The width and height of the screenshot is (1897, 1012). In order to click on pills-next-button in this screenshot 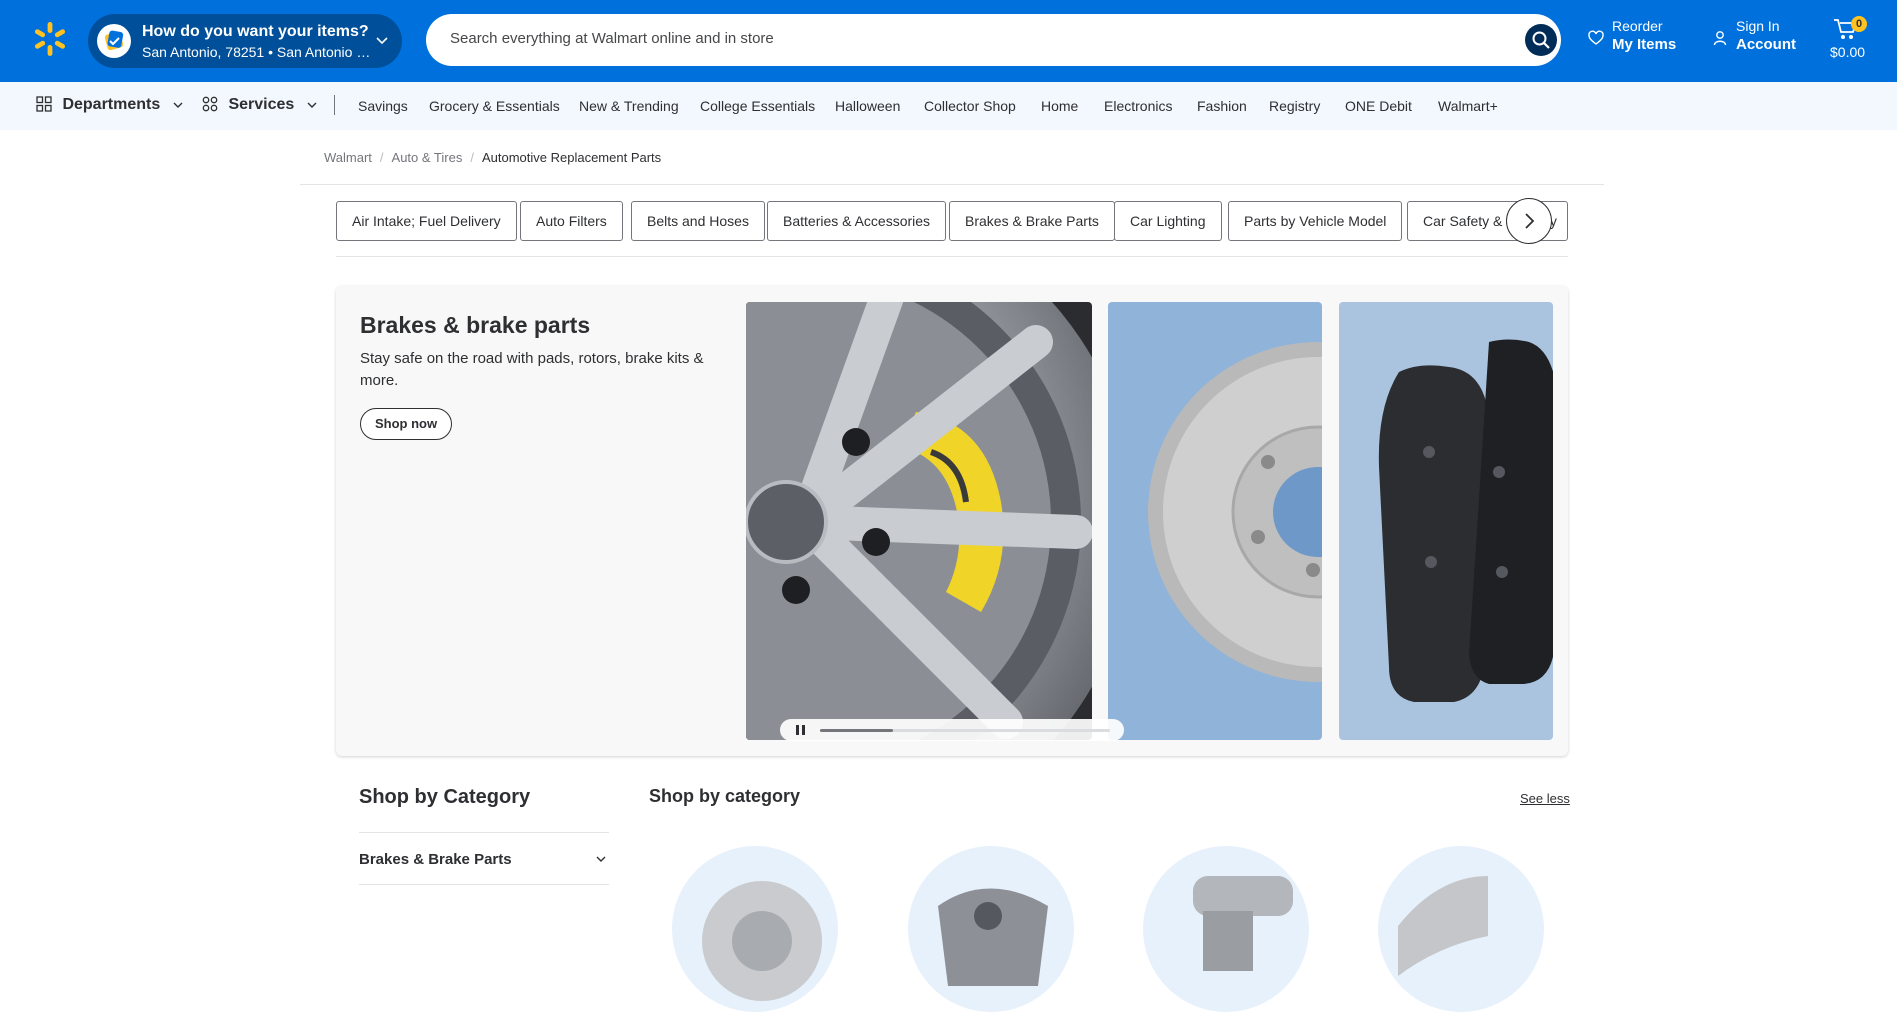, I will do `click(1529, 221)`.